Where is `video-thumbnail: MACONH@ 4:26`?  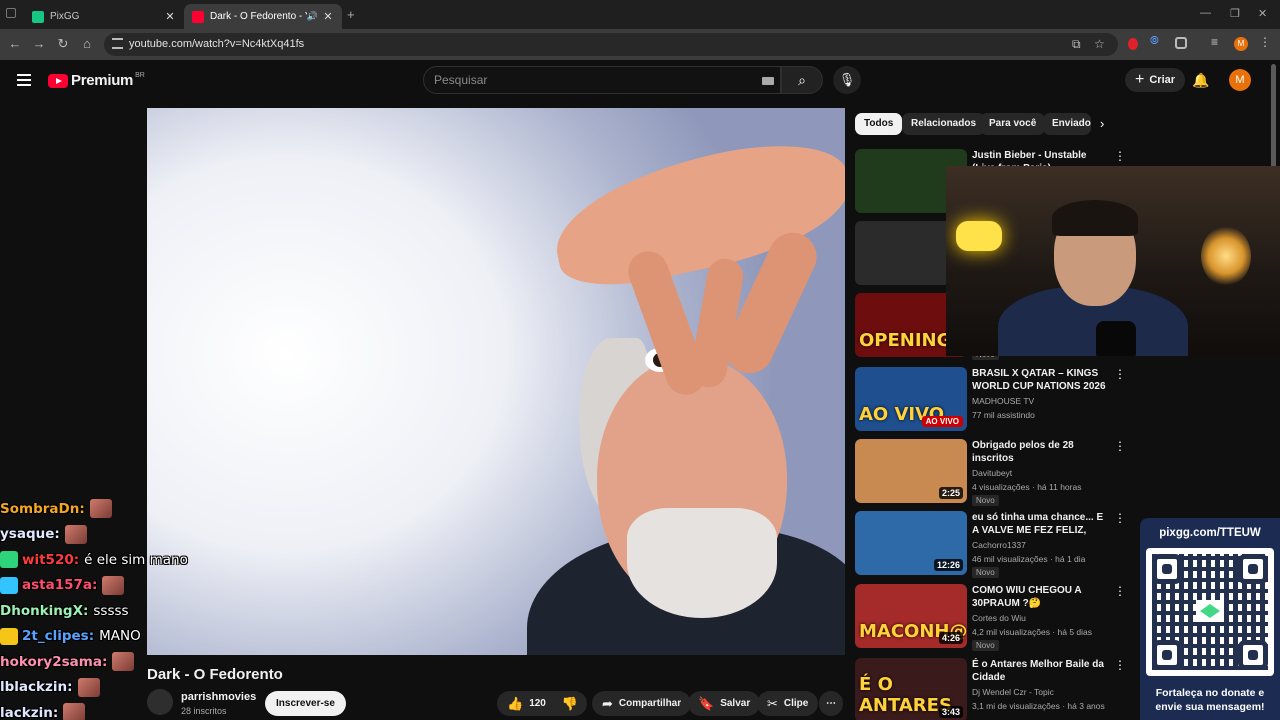 video-thumbnail: MACONH@ 4:26 is located at coordinates (911, 616).